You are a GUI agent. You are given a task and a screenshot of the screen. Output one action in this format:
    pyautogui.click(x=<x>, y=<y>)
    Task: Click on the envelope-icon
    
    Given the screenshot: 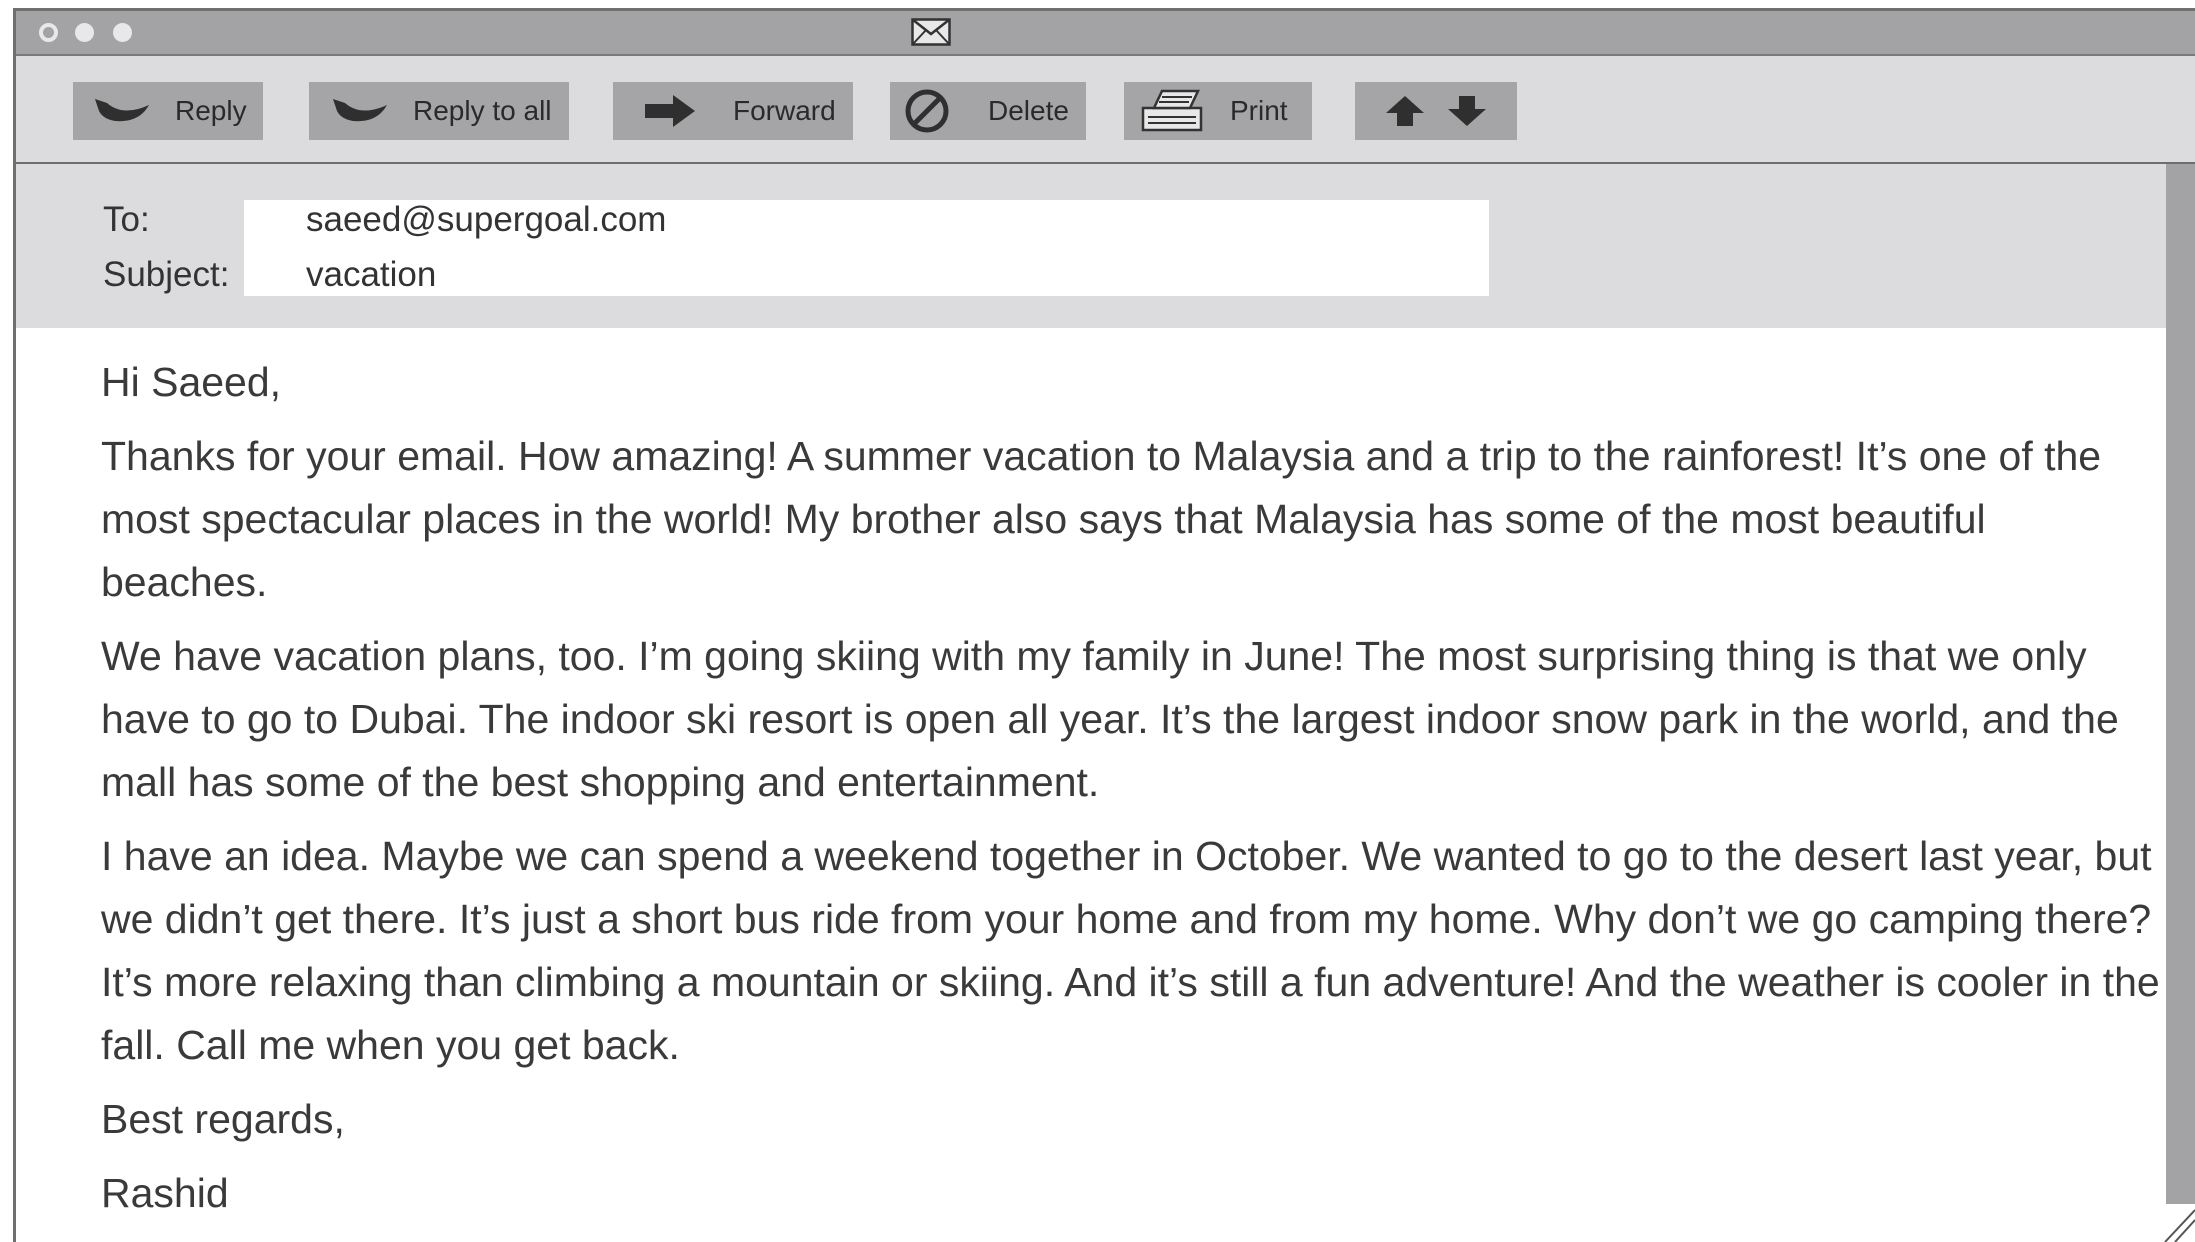 What is the action you would take?
    pyautogui.click(x=931, y=32)
    